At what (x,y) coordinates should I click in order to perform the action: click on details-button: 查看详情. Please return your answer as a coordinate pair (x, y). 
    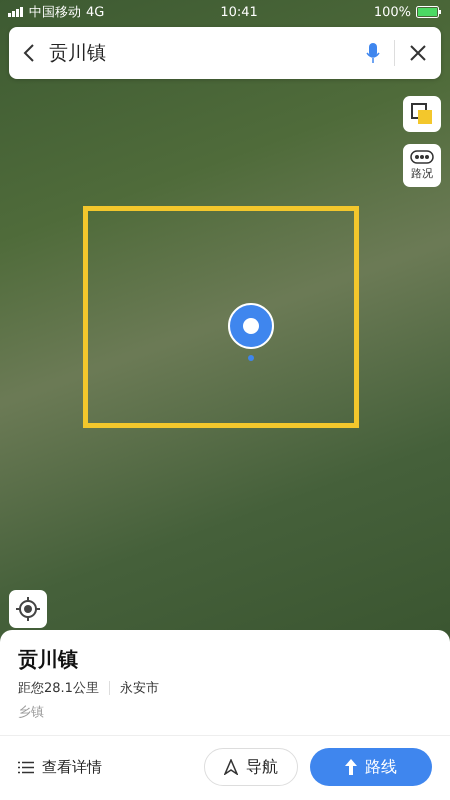
    Looking at the image, I should click on (105, 767).